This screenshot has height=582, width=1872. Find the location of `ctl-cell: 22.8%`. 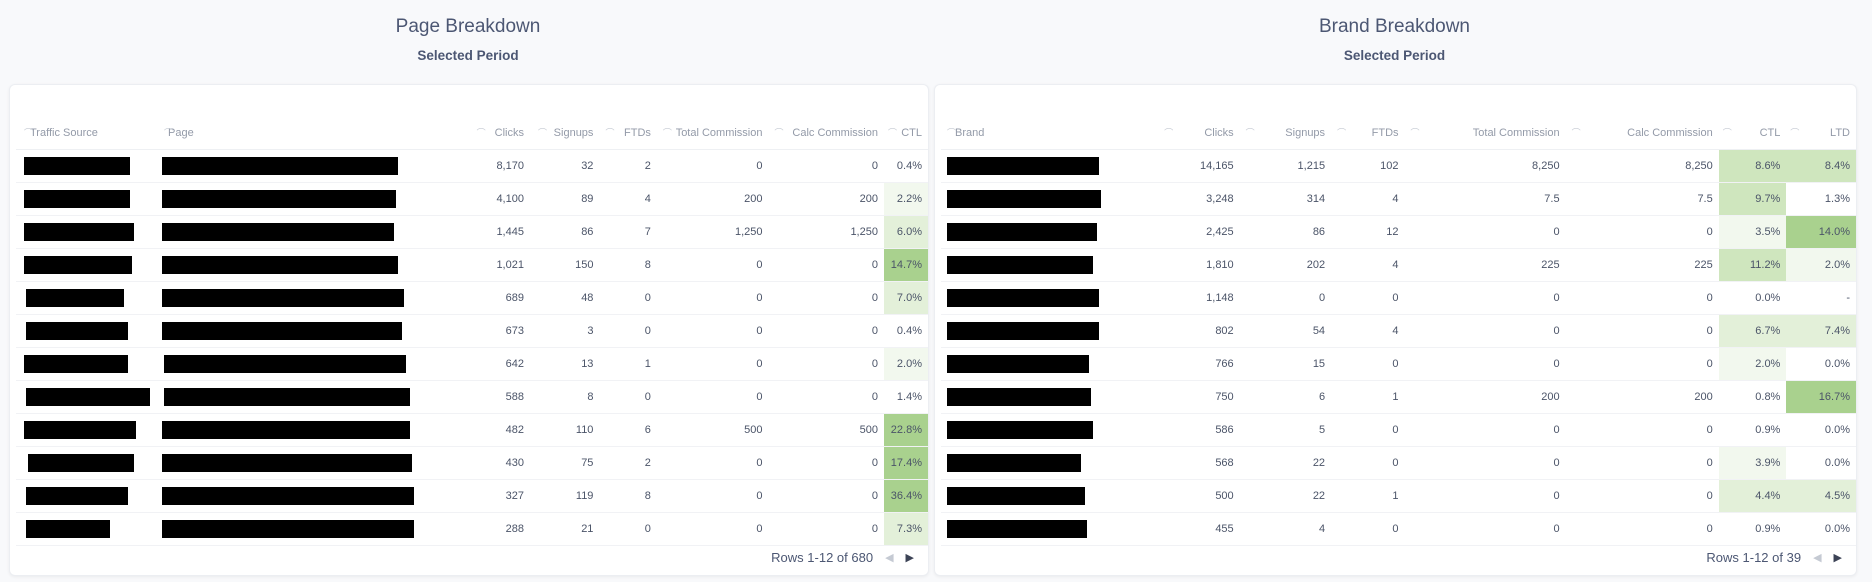

ctl-cell: 22.8% is located at coordinates (905, 430).